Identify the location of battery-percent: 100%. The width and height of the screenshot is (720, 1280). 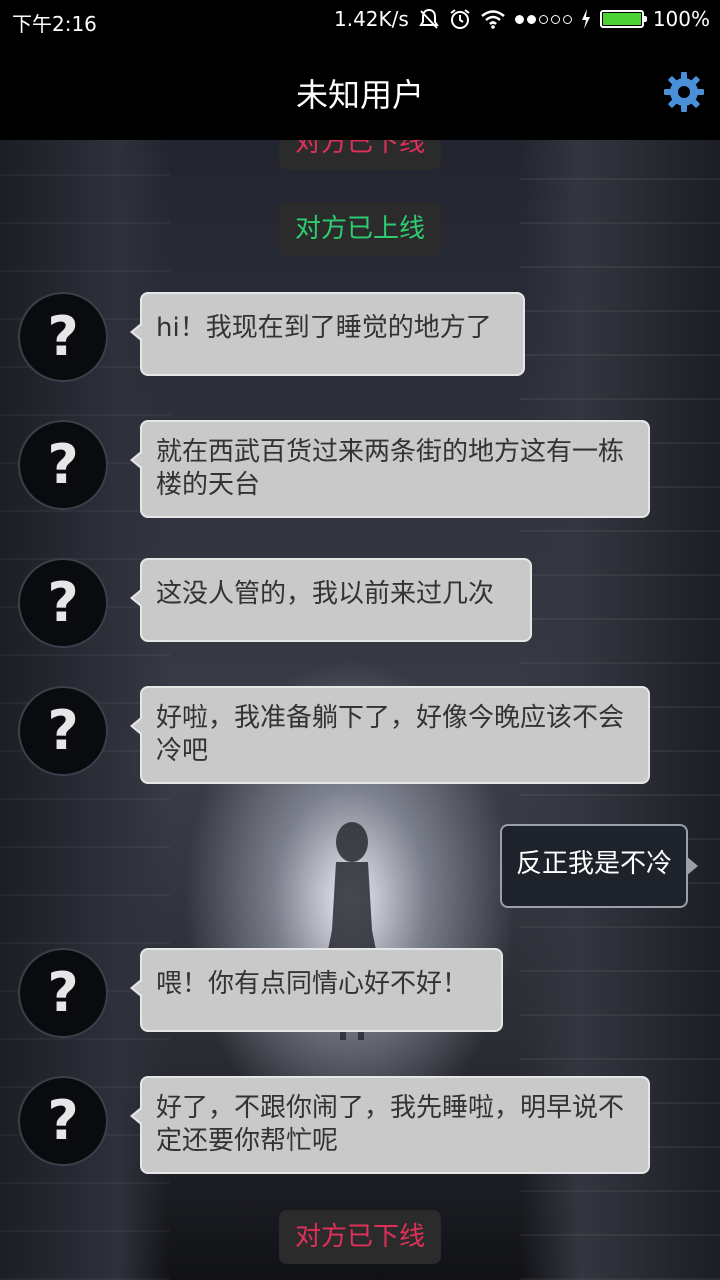
(681, 19).